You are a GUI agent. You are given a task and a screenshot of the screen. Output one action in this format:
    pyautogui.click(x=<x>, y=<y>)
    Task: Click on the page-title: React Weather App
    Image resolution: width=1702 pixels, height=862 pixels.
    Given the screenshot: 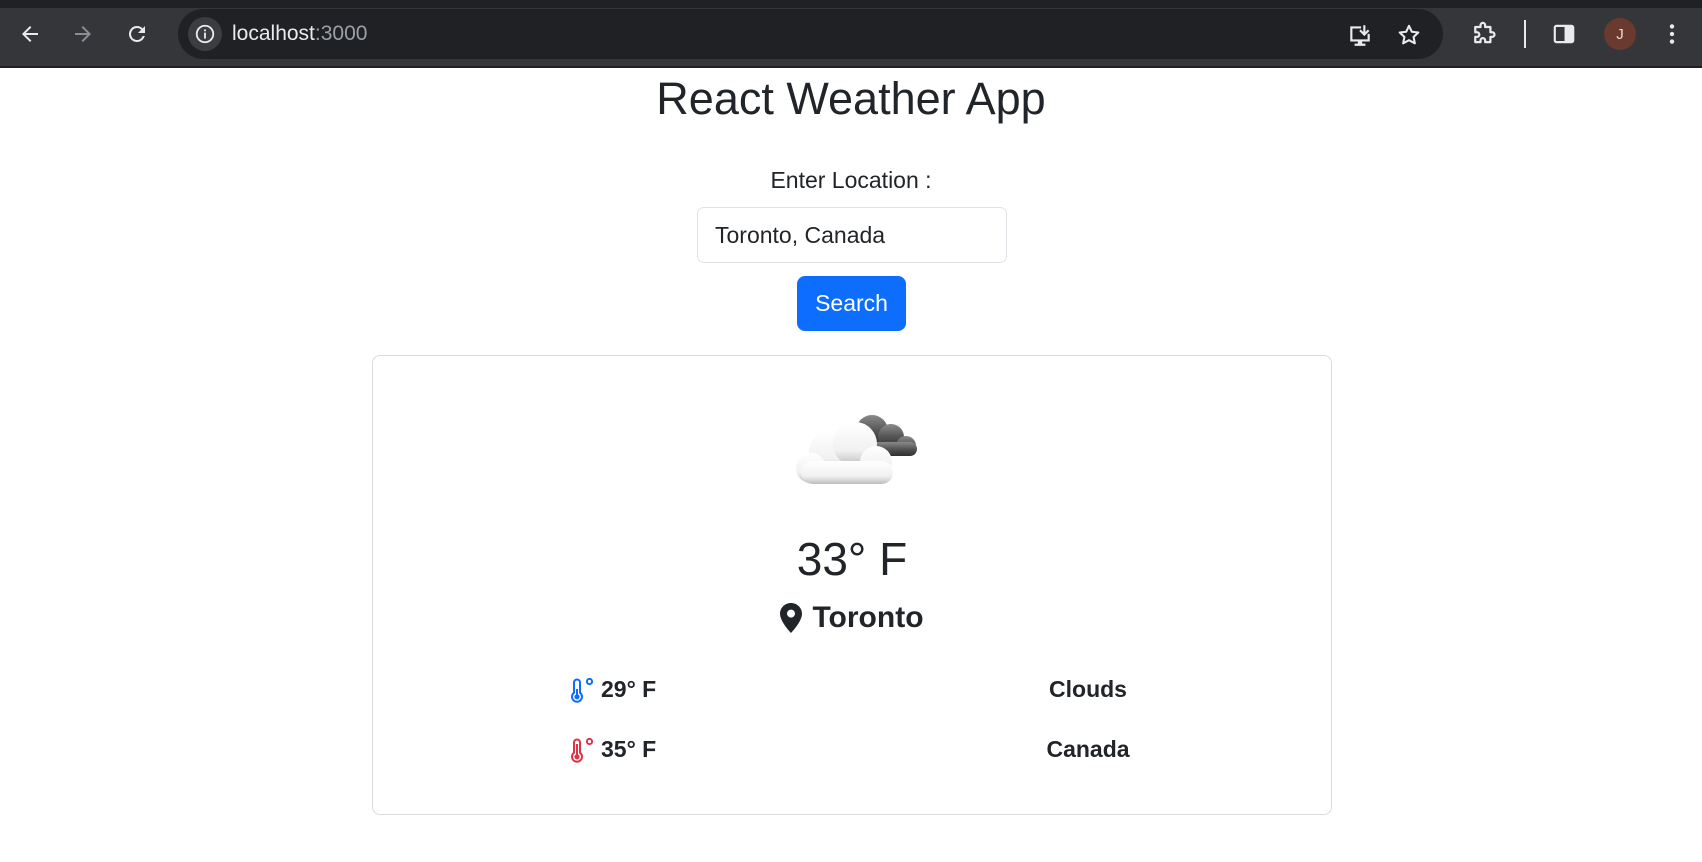 What is the action you would take?
    pyautogui.click(x=851, y=98)
    